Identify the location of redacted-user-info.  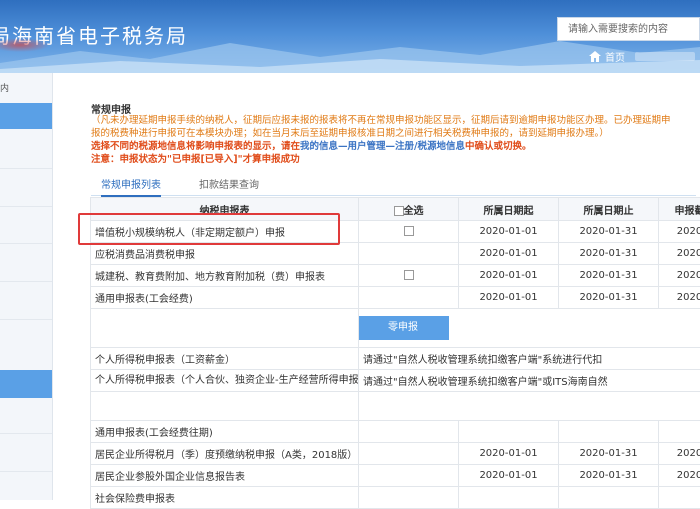
(665, 56).